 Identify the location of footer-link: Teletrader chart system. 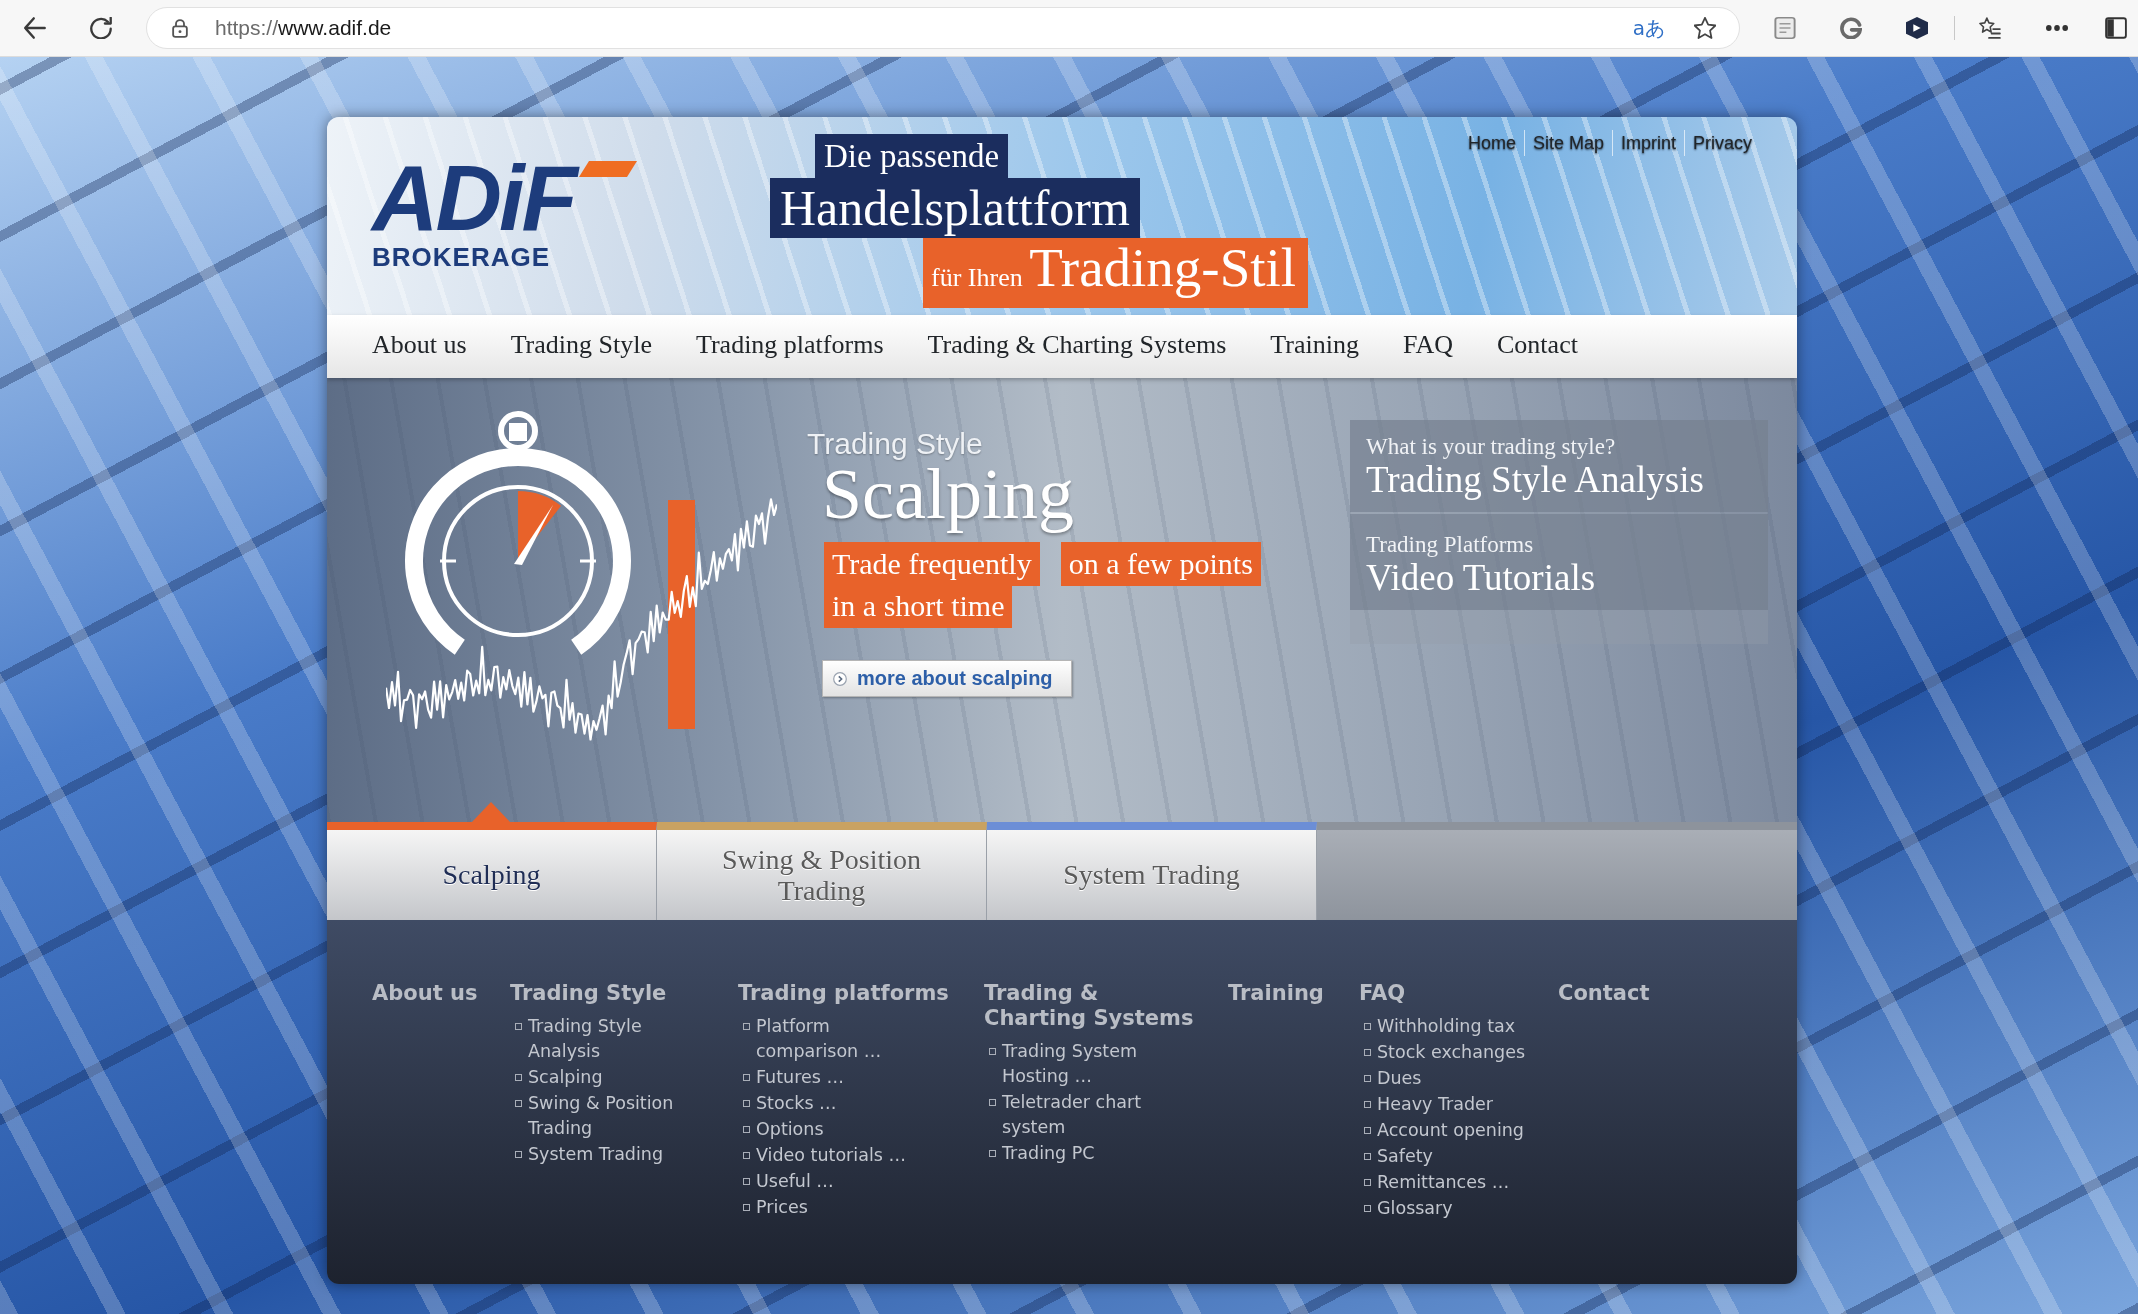
(1089, 1115).